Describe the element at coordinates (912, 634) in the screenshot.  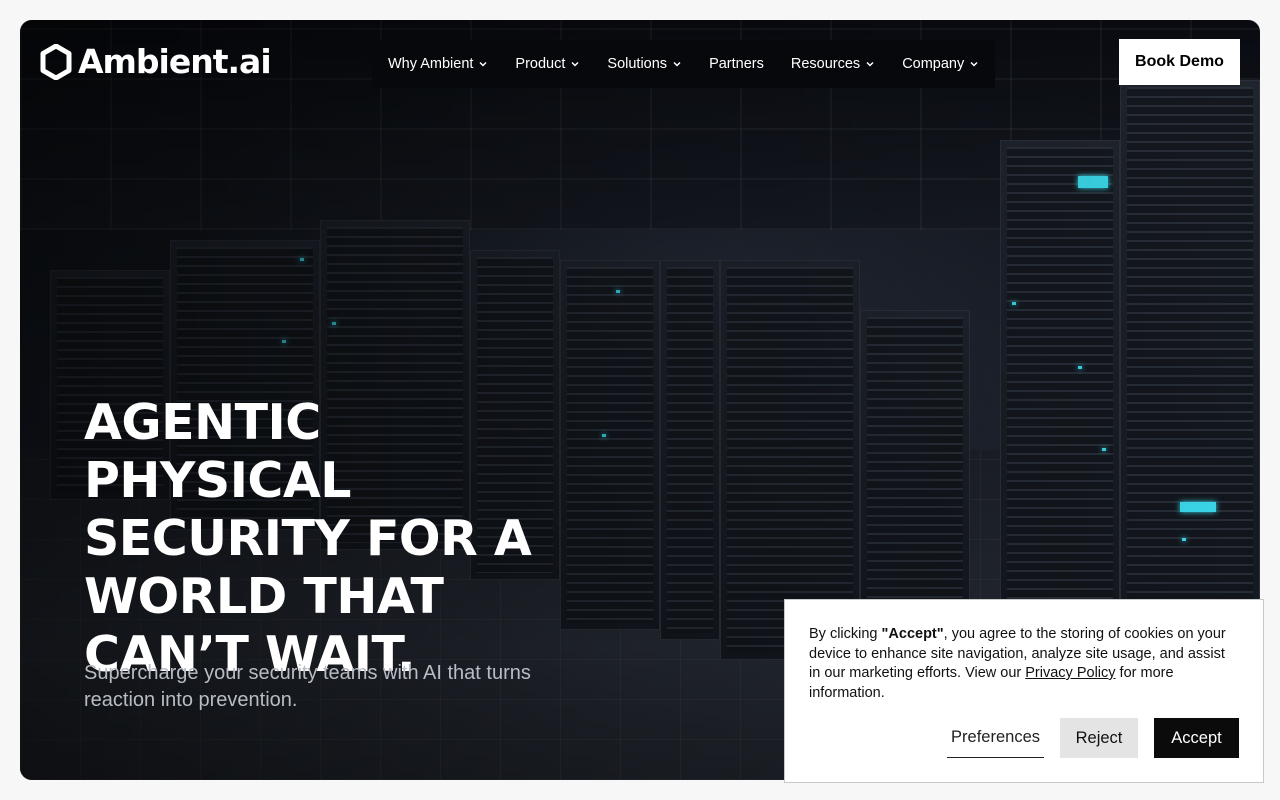
I see `cookie-accept-quote: "Accept"` at that location.